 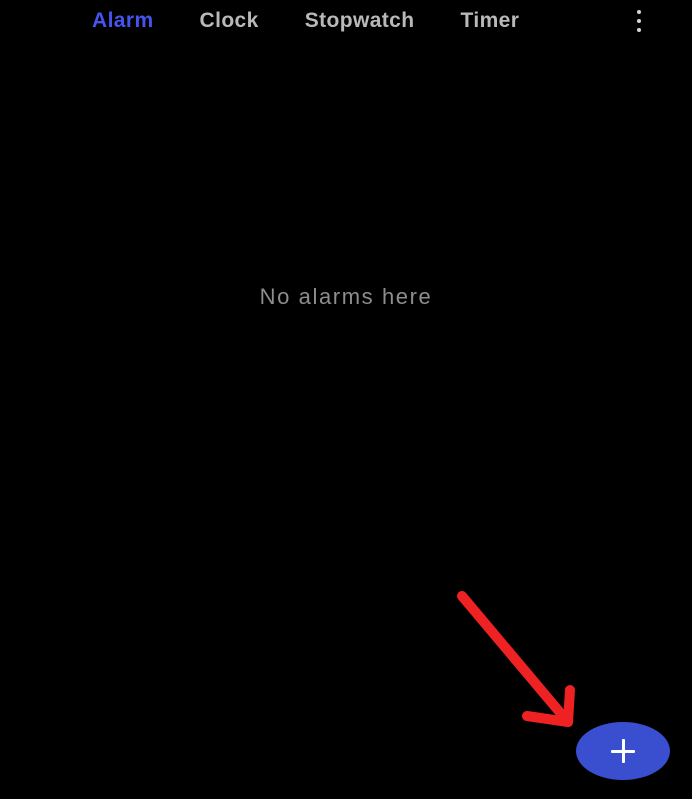 What do you see at coordinates (346, 296) in the screenshot?
I see `empty-state-message: No alarms here` at bounding box center [346, 296].